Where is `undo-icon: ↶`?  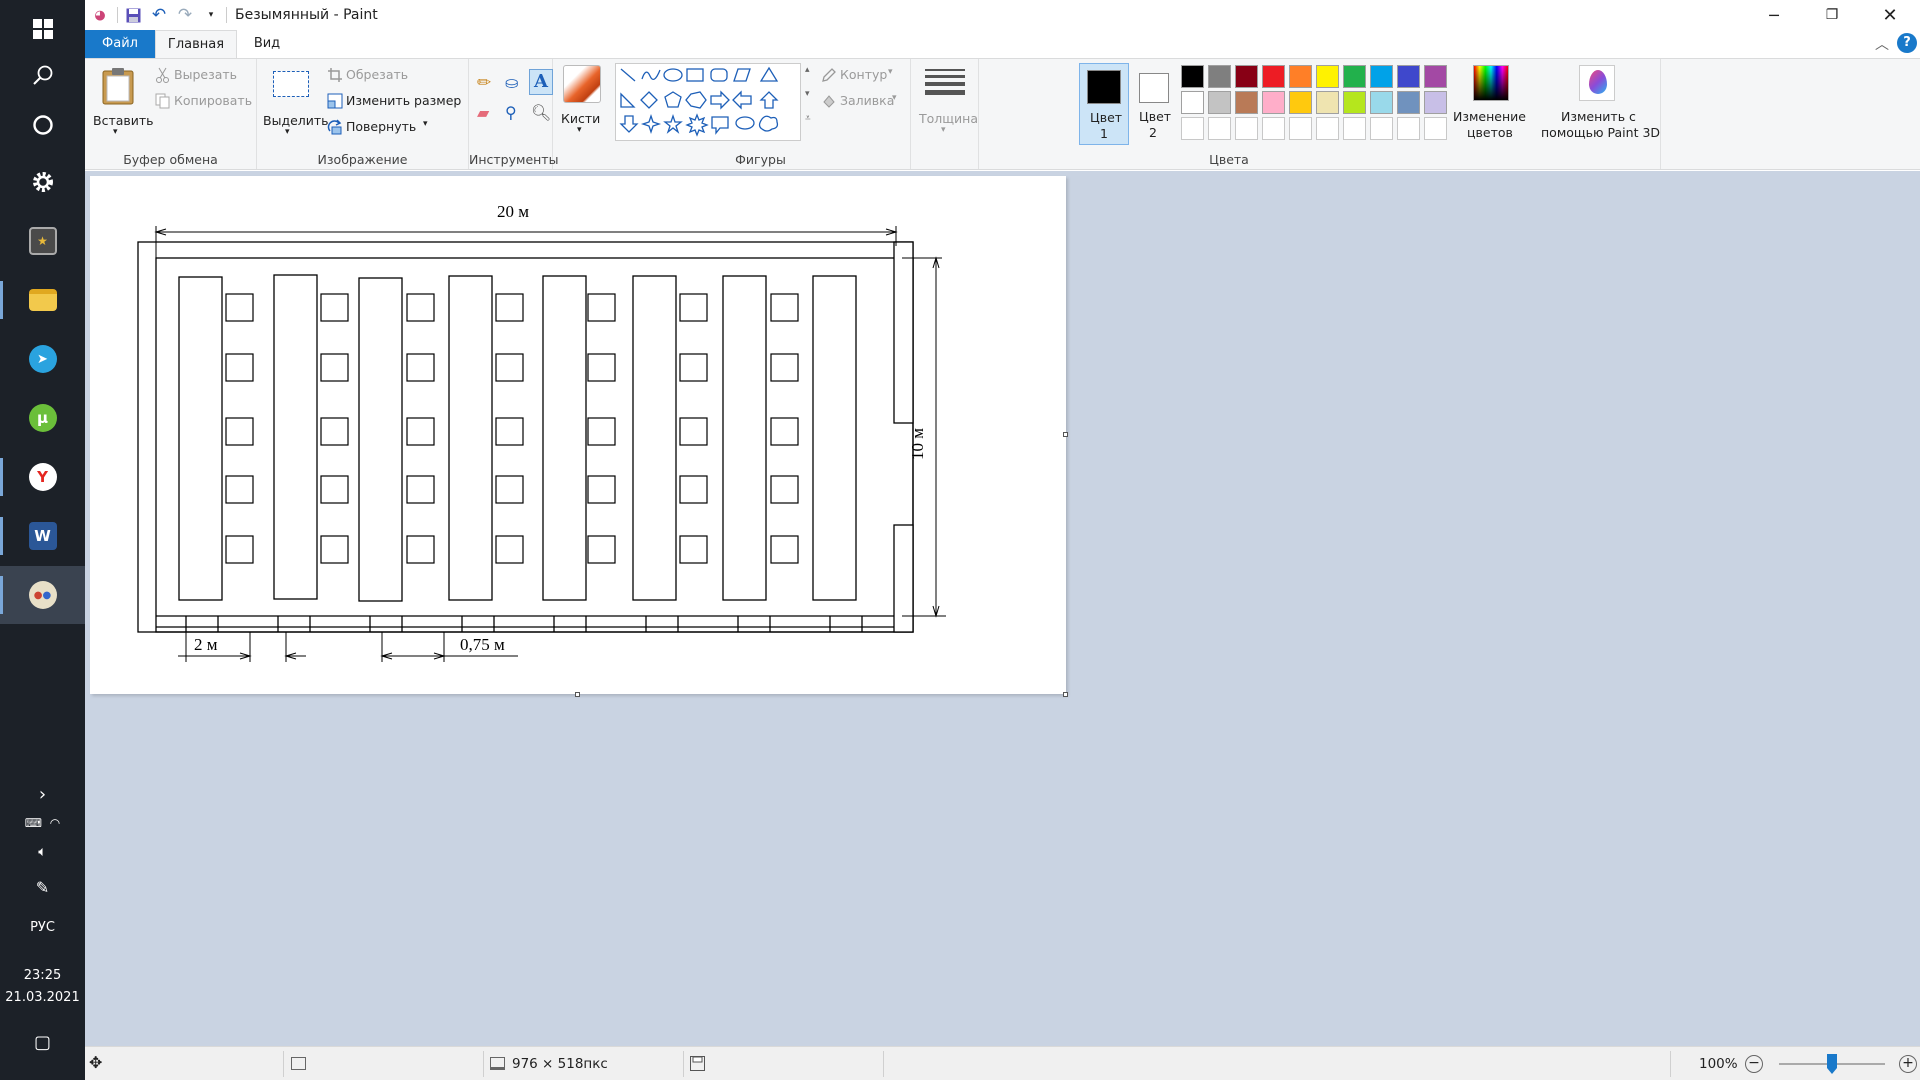
undo-icon: ↶ is located at coordinates (159, 15).